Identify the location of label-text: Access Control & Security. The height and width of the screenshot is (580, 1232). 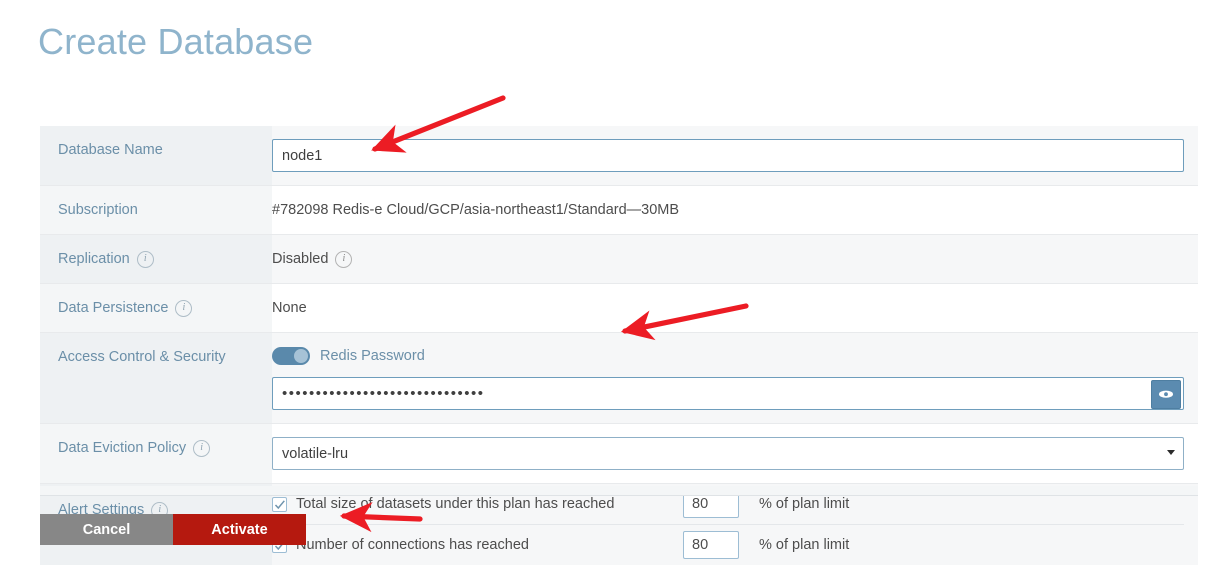
(142, 357).